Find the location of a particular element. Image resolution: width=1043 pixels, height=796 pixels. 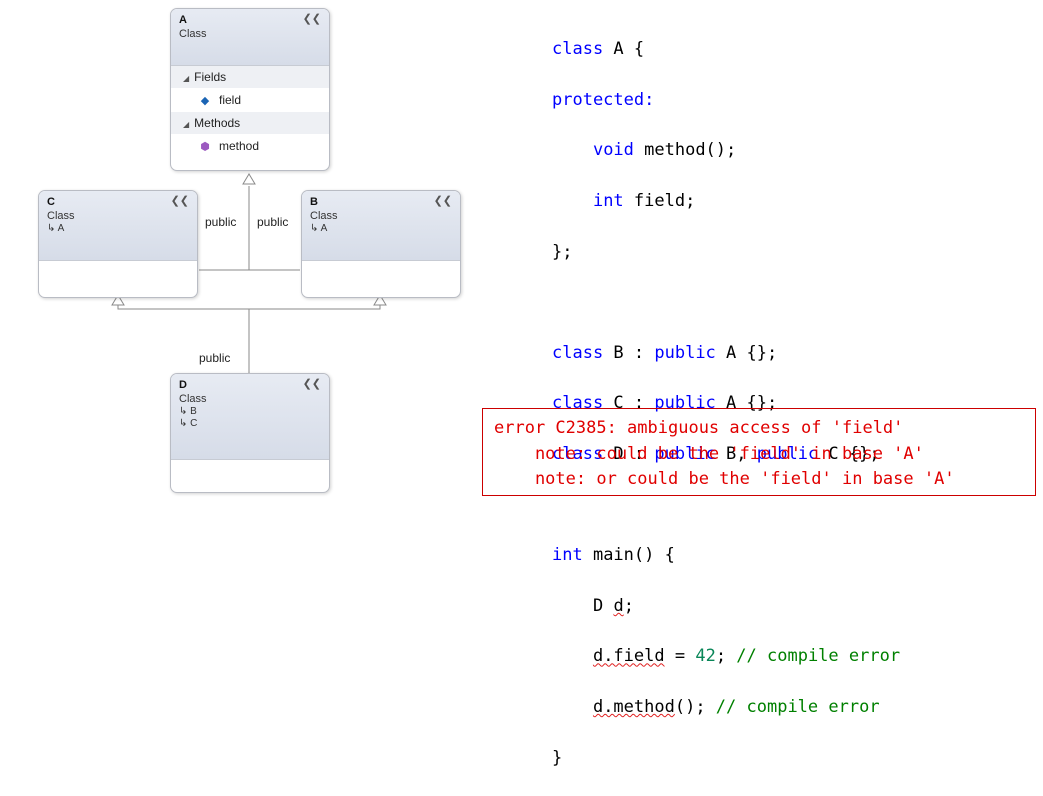

keyword-token: public is located at coordinates (685, 352).